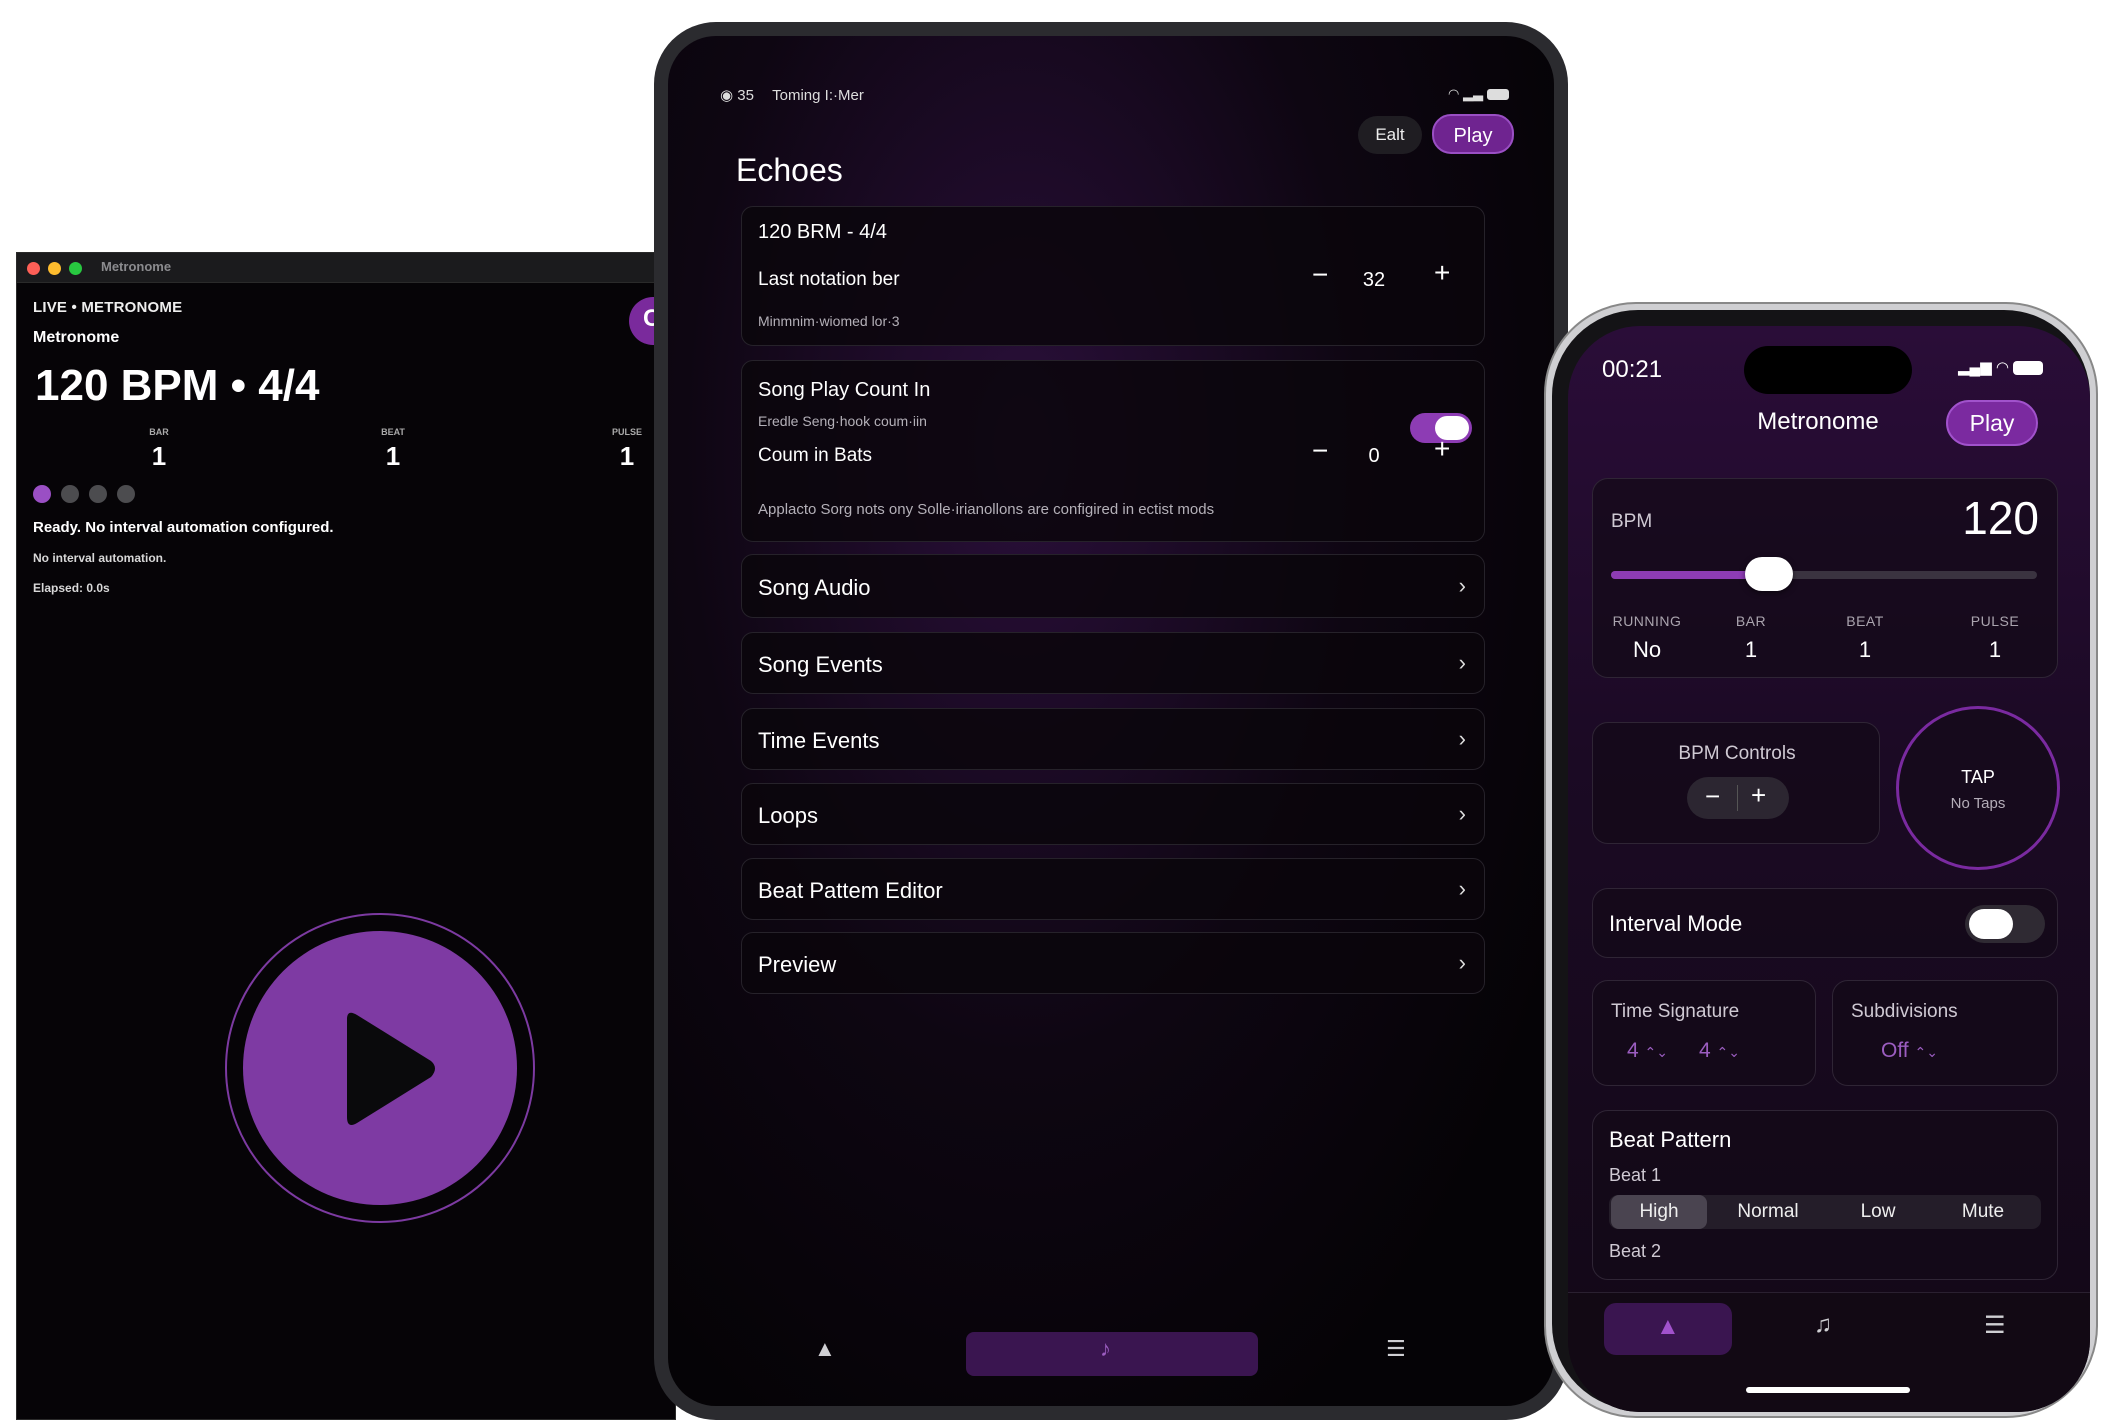 This screenshot has height=1426, width=2109. What do you see at coordinates (1113, 739) in the screenshot?
I see `nav-row-time-events: Time Events ›` at bounding box center [1113, 739].